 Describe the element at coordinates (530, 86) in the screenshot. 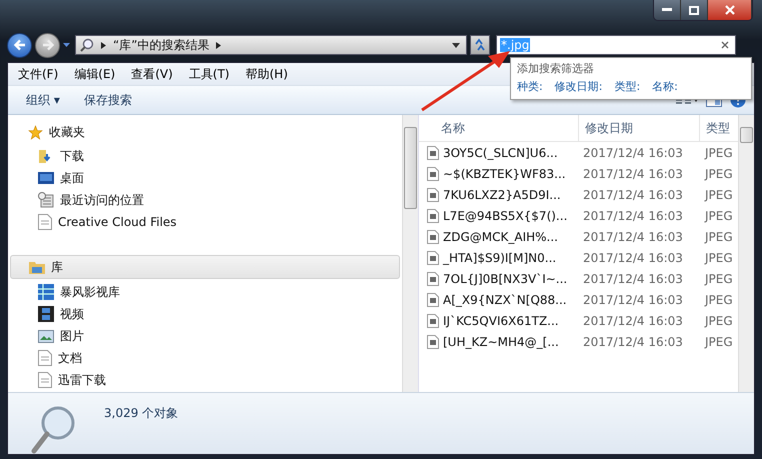

I see `filter-link: 种类:` at that location.